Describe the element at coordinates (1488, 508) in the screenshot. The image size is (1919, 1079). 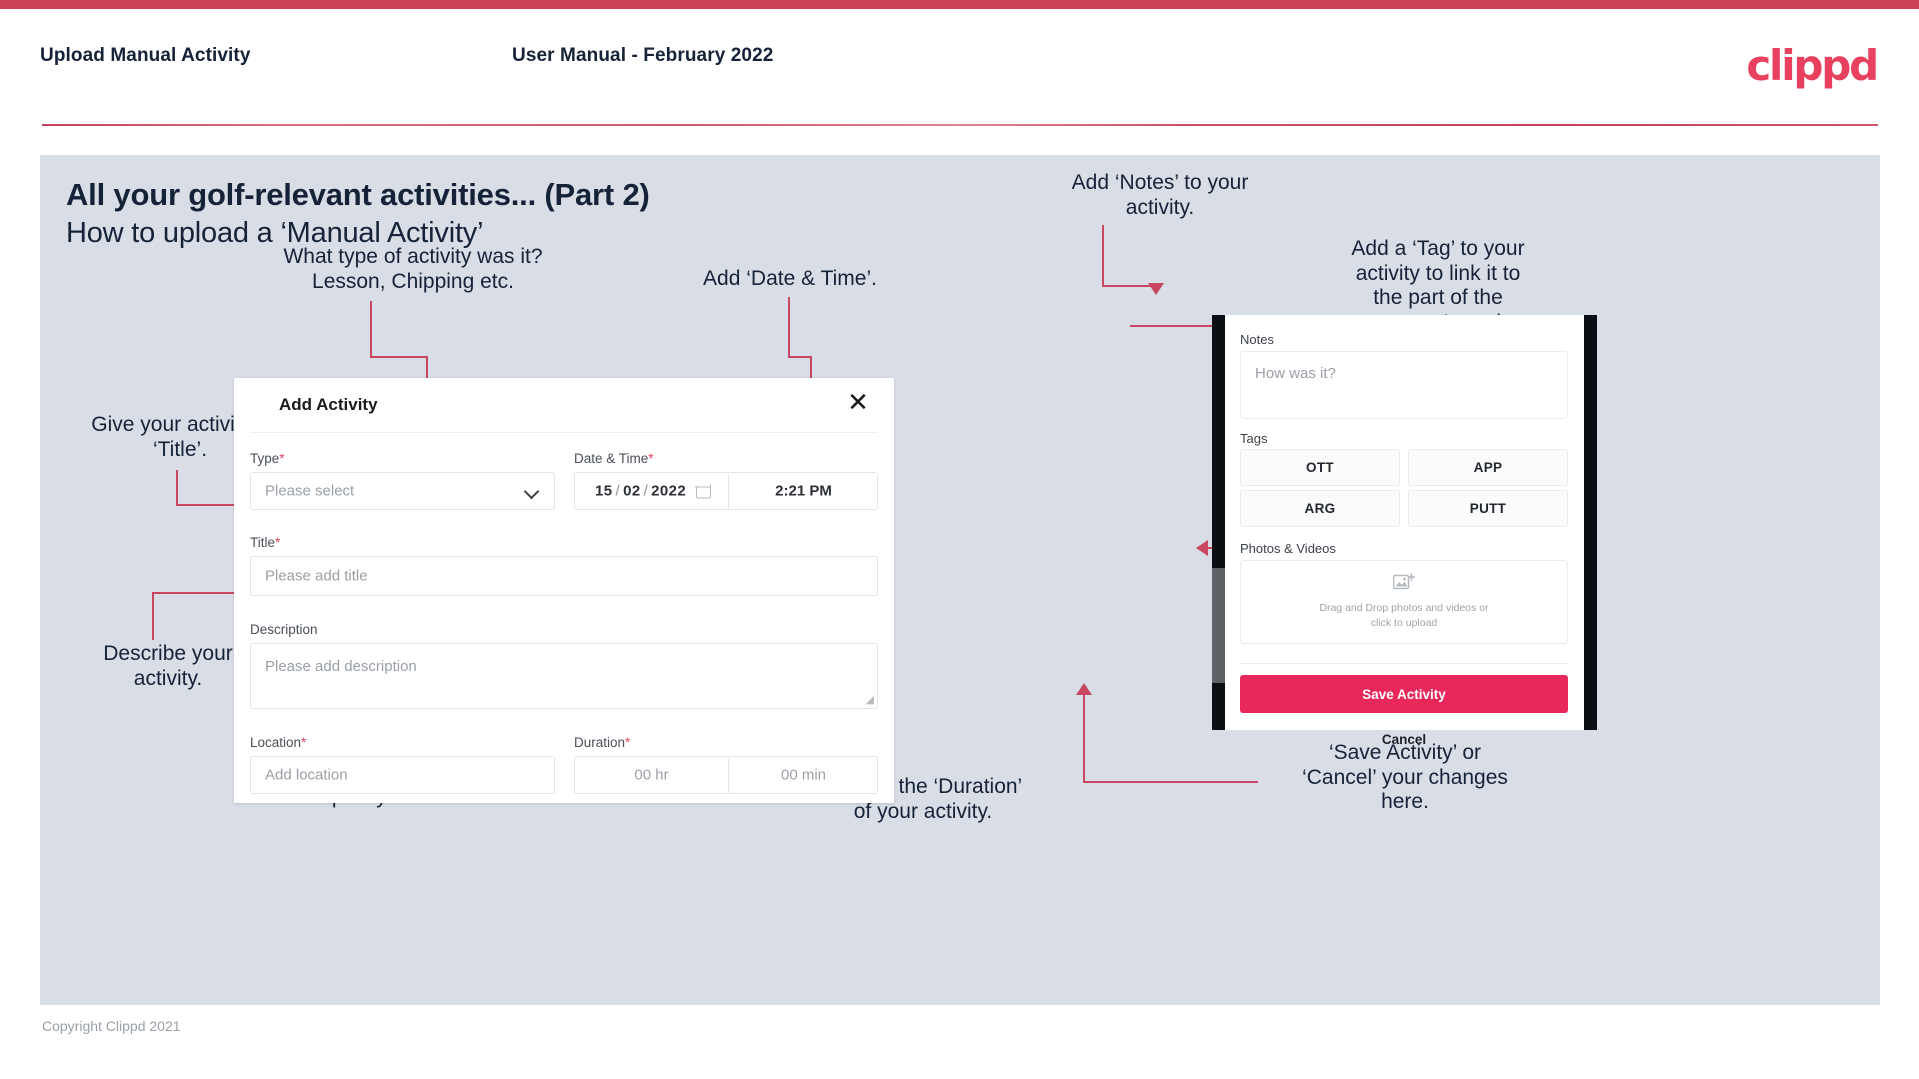
I see `tag-button-putt: PUTT` at that location.